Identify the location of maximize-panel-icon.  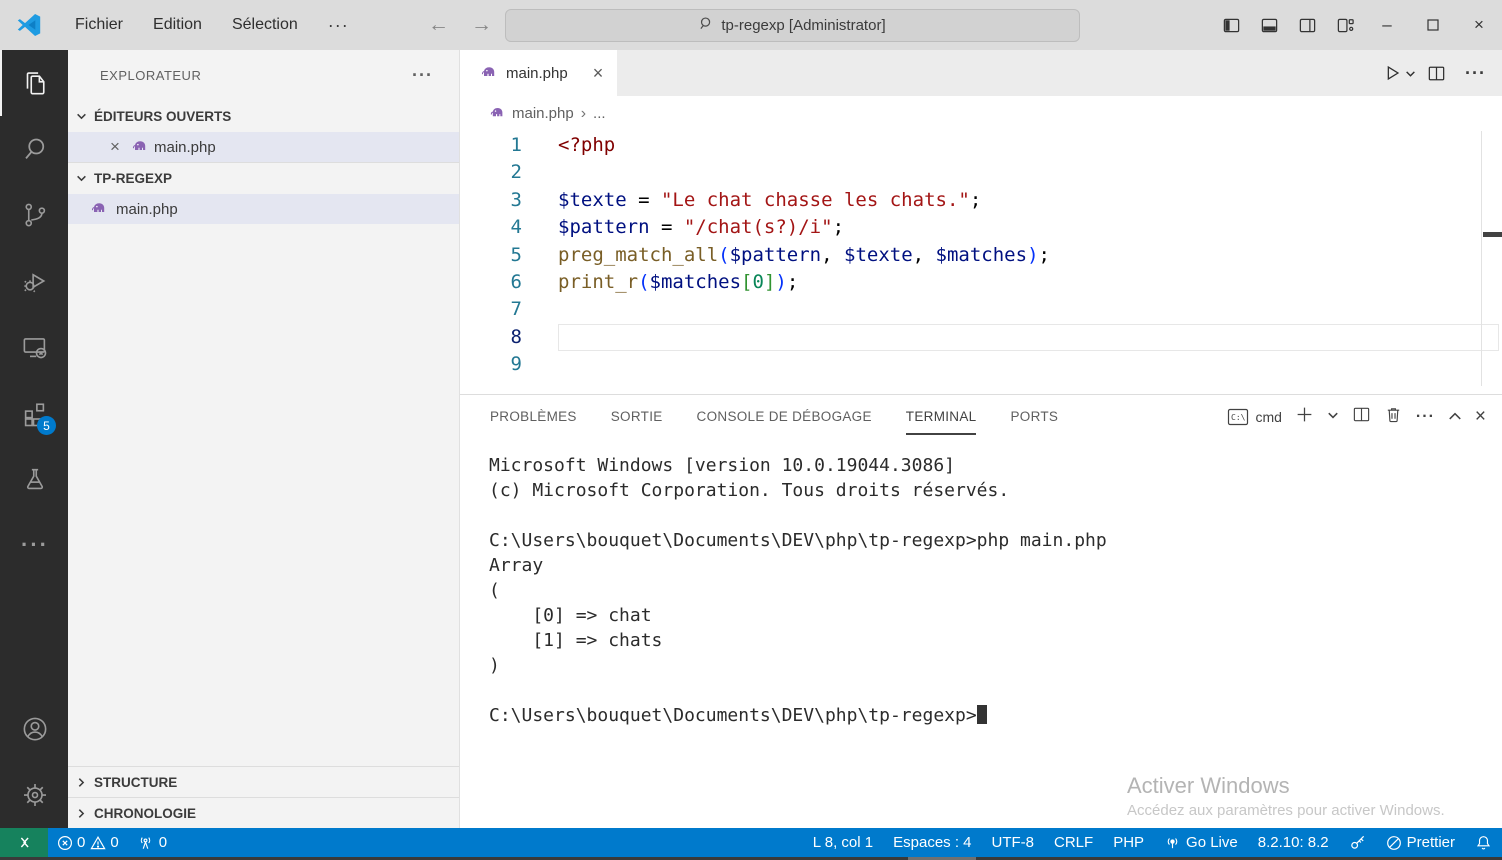
(1455, 417).